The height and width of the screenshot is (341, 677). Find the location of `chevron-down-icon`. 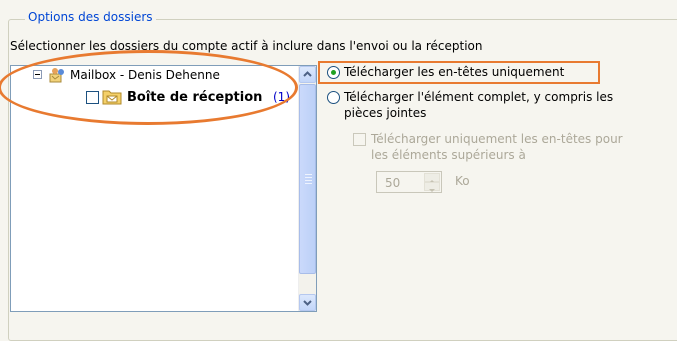

chevron-down-icon is located at coordinates (307, 303).